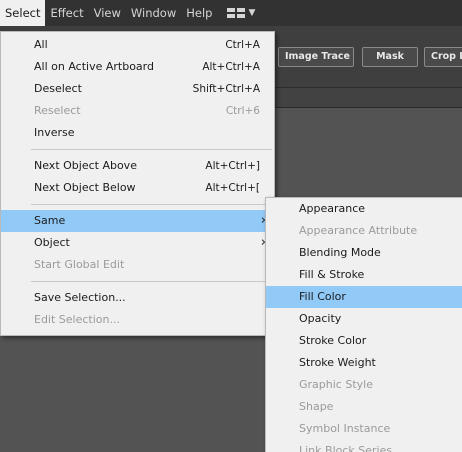  What do you see at coordinates (337, 362) in the screenshot?
I see `submenu-item-label: Stroke Weight` at bounding box center [337, 362].